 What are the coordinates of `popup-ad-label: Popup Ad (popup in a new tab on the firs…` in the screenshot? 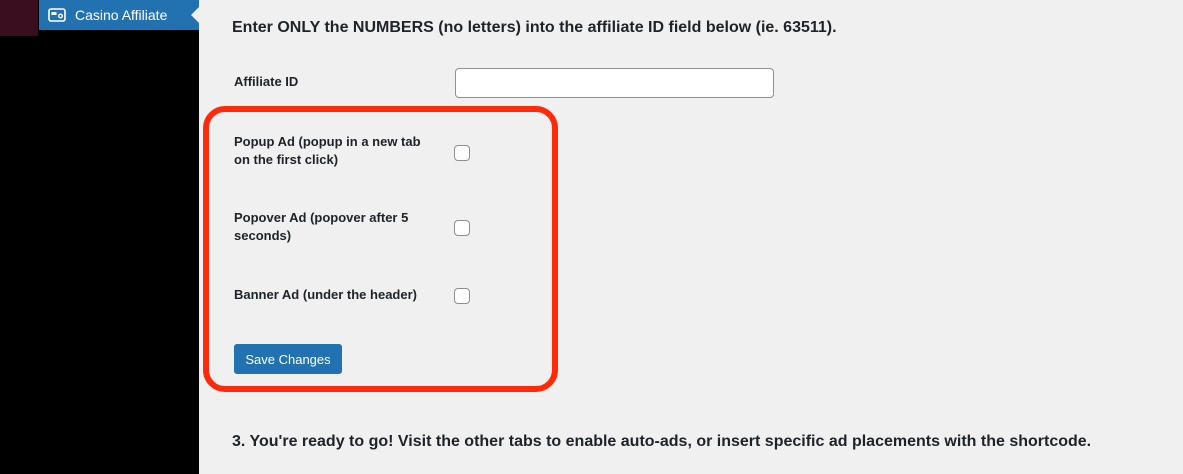 It's located at (327, 150).